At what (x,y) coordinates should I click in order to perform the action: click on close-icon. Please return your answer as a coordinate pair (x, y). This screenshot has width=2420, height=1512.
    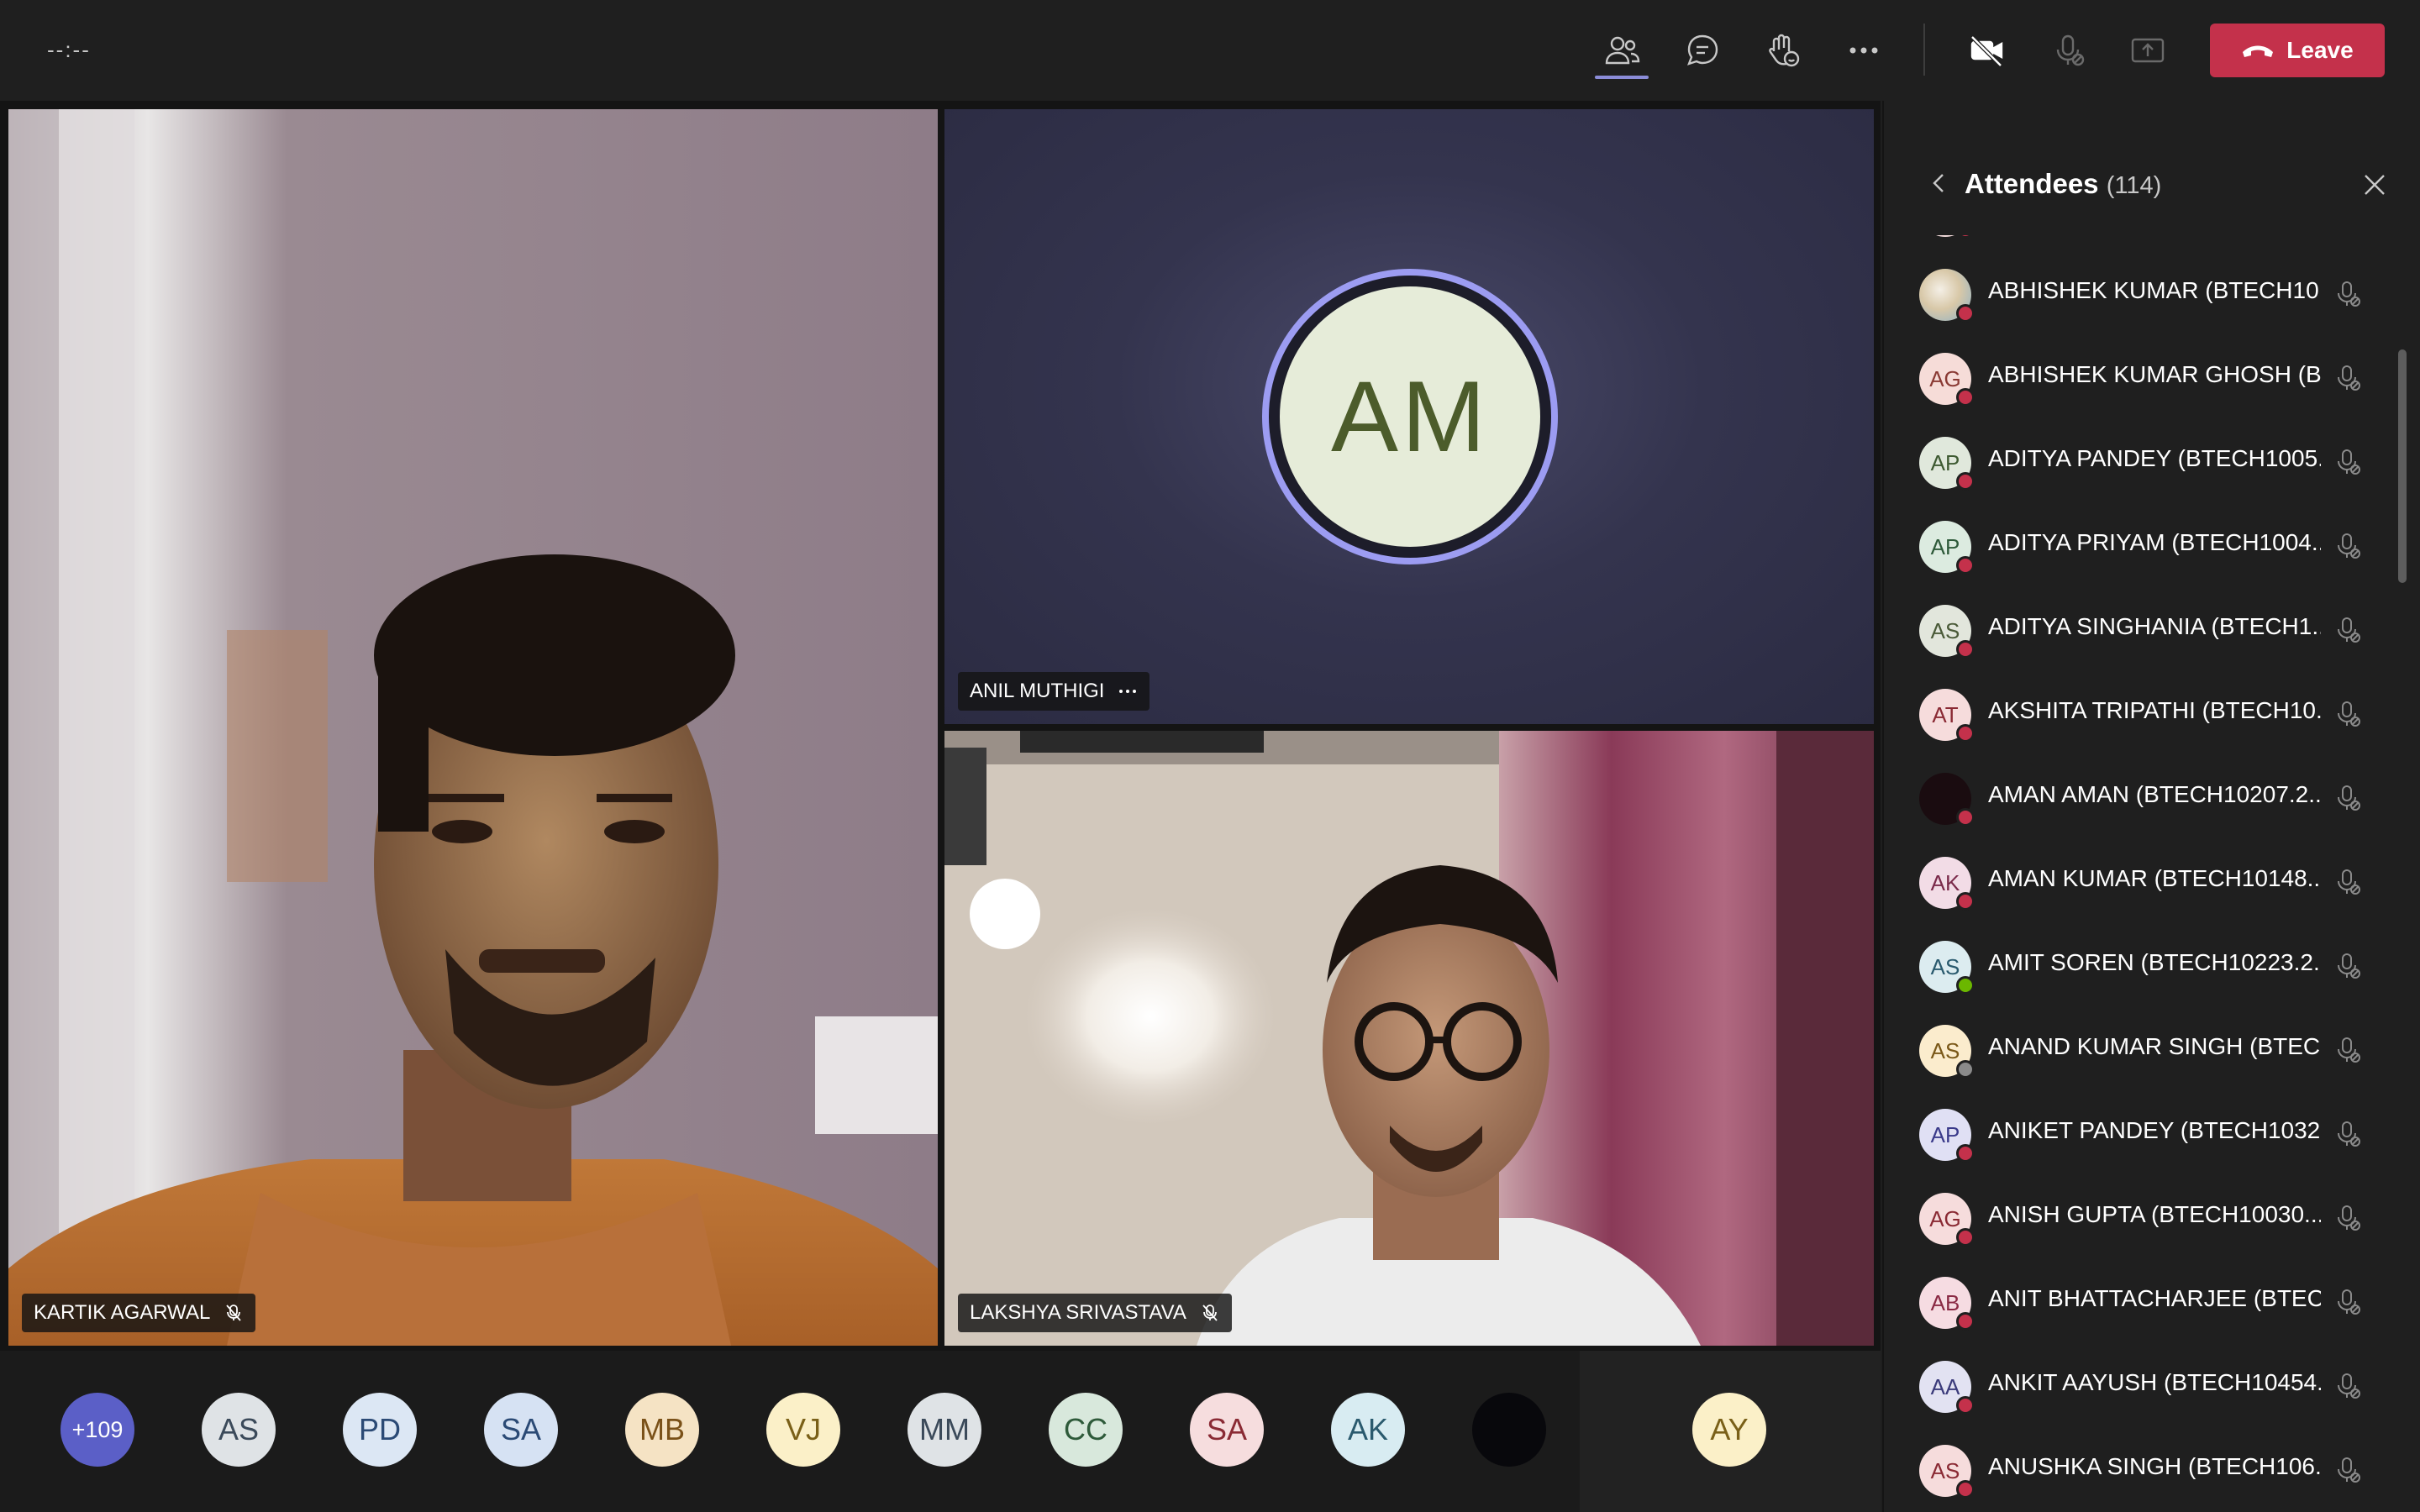
    Looking at the image, I should click on (2374, 184).